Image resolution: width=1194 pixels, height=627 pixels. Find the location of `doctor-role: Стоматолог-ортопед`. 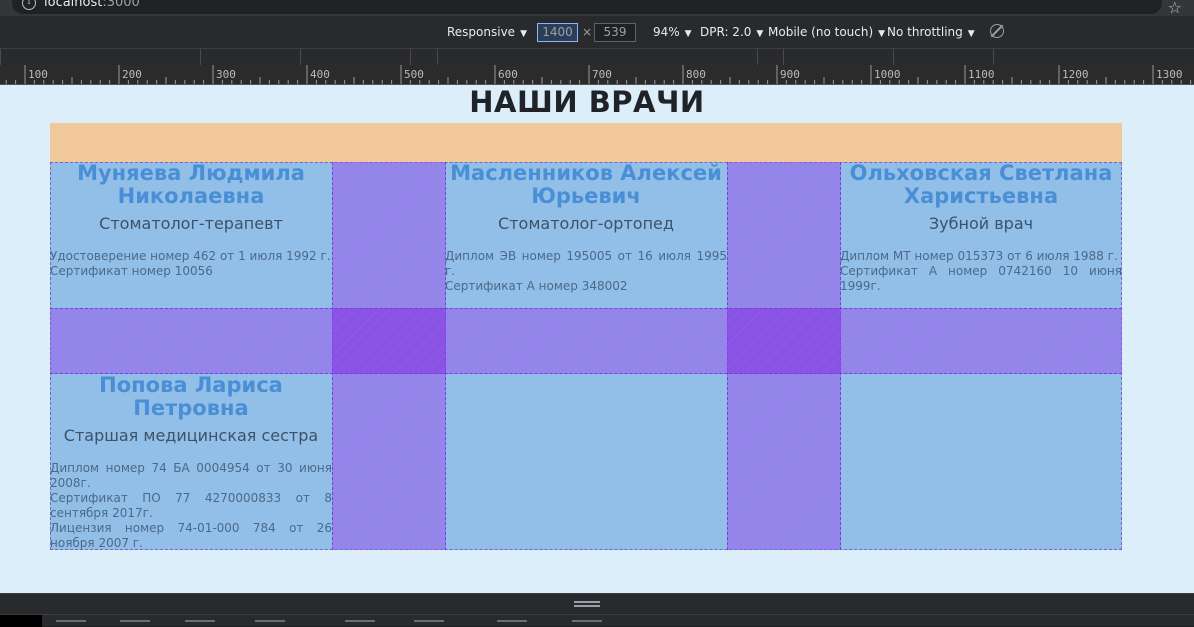

doctor-role: Стоматолог-ортопед is located at coordinates (586, 223).